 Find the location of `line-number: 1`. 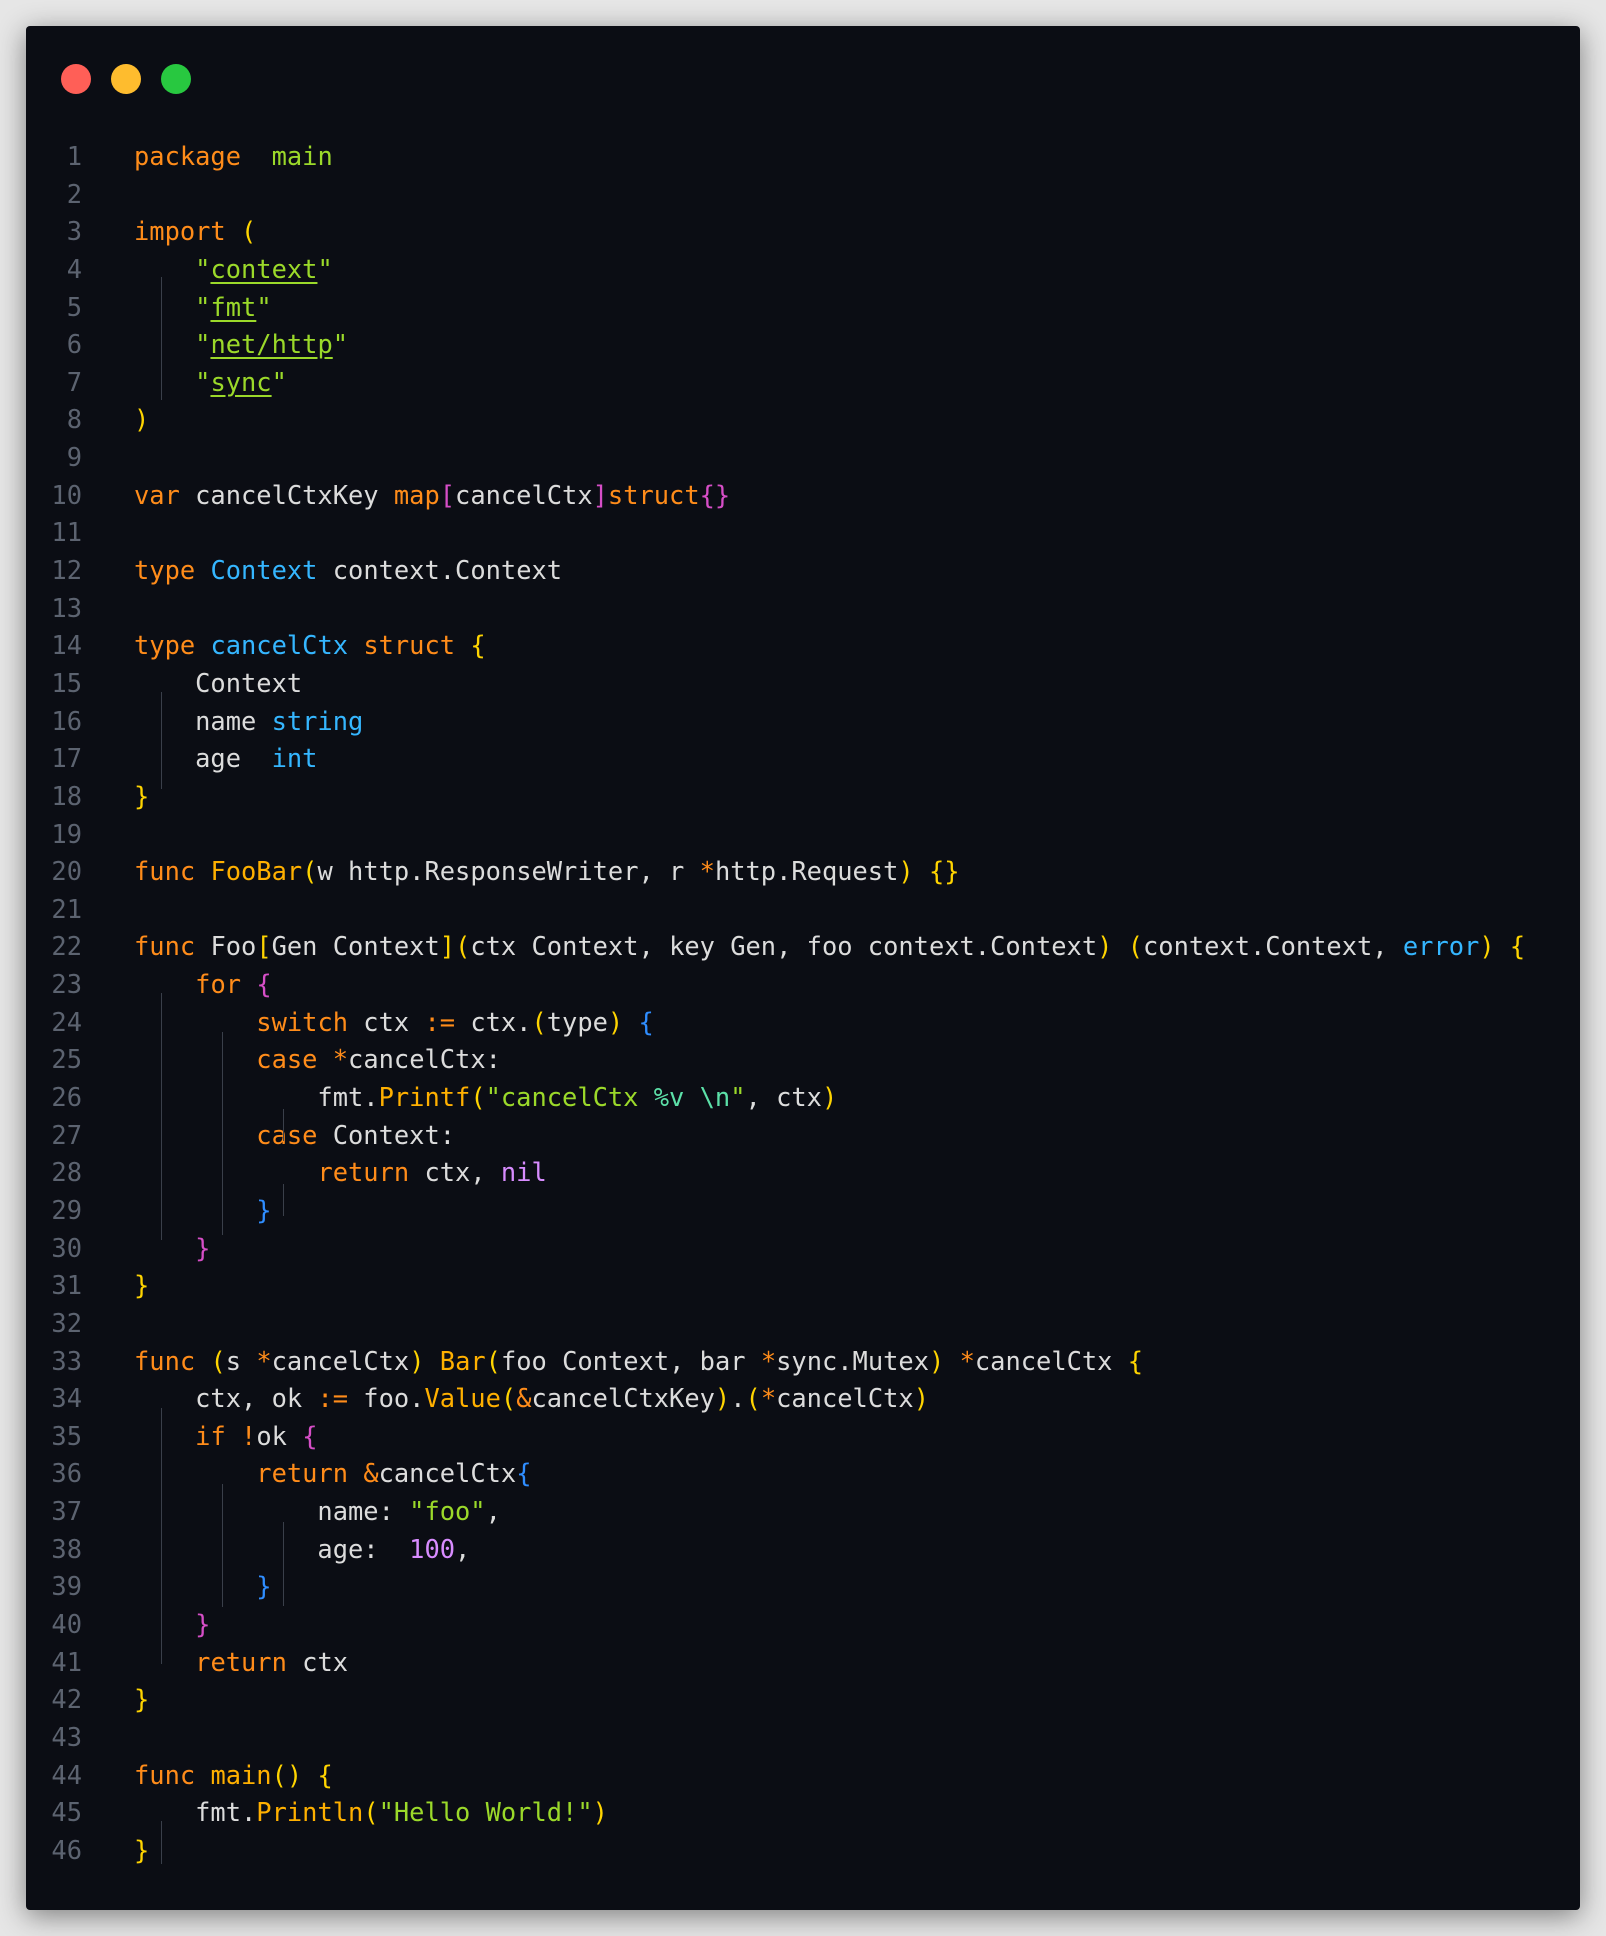

line-number: 1 is located at coordinates (74, 156).